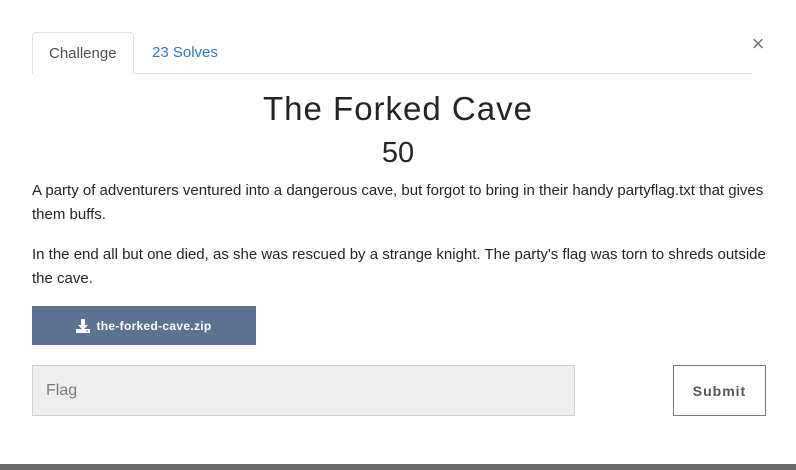 Image resolution: width=796 pixels, height=470 pixels. Describe the element at coordinates (185, 52) in the screenshot. I see `tab-solves: 23 Solves` at that location.